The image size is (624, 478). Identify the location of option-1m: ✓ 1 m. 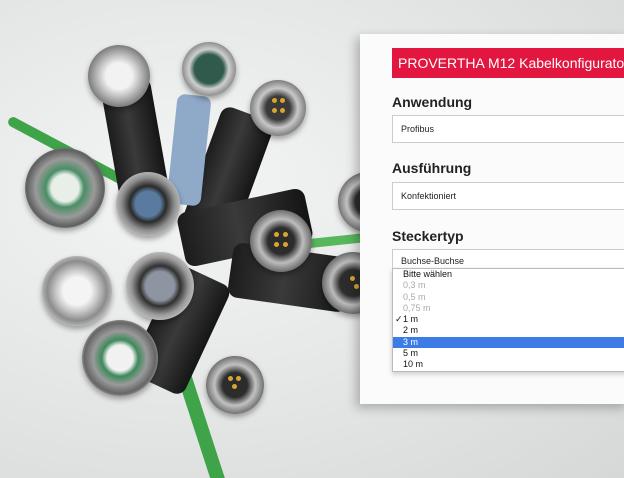
(508, 319).